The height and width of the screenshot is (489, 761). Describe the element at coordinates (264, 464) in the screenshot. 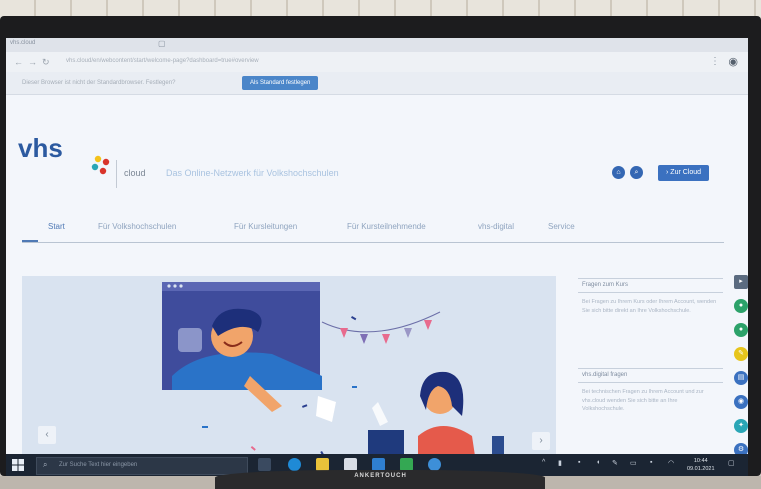

I see `task-view-icon` at that location.